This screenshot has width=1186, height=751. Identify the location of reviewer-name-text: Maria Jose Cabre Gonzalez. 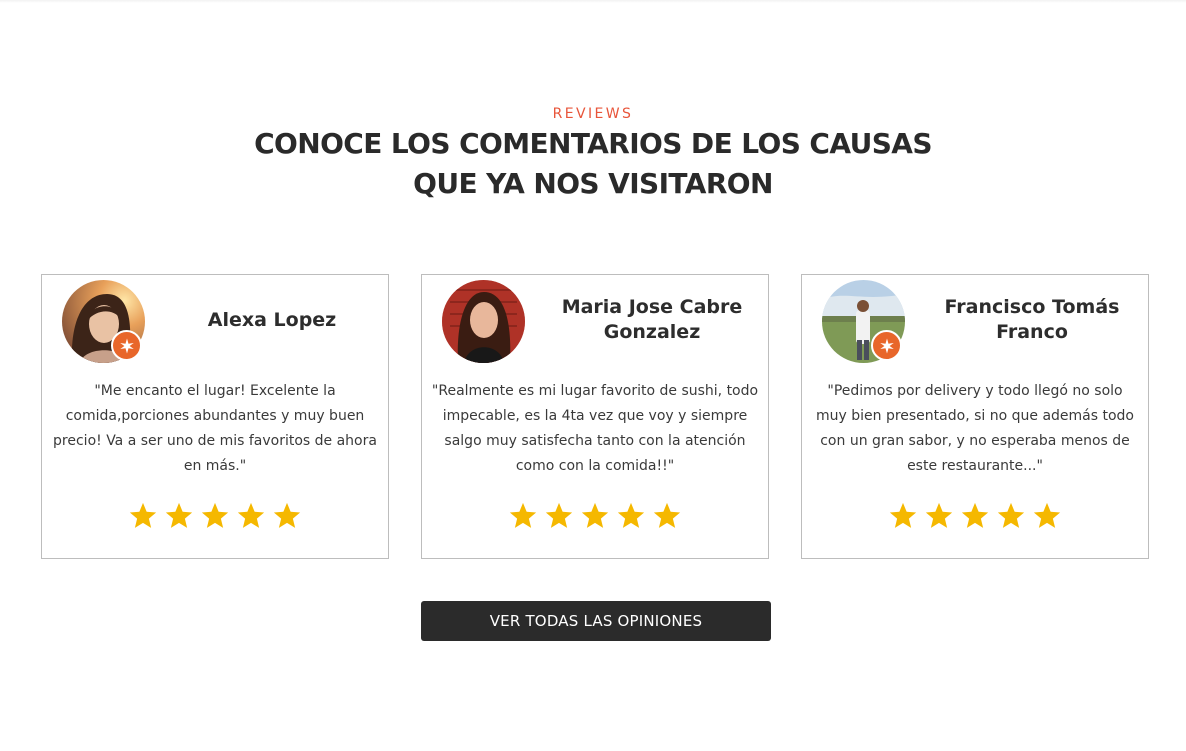
(652, 319).